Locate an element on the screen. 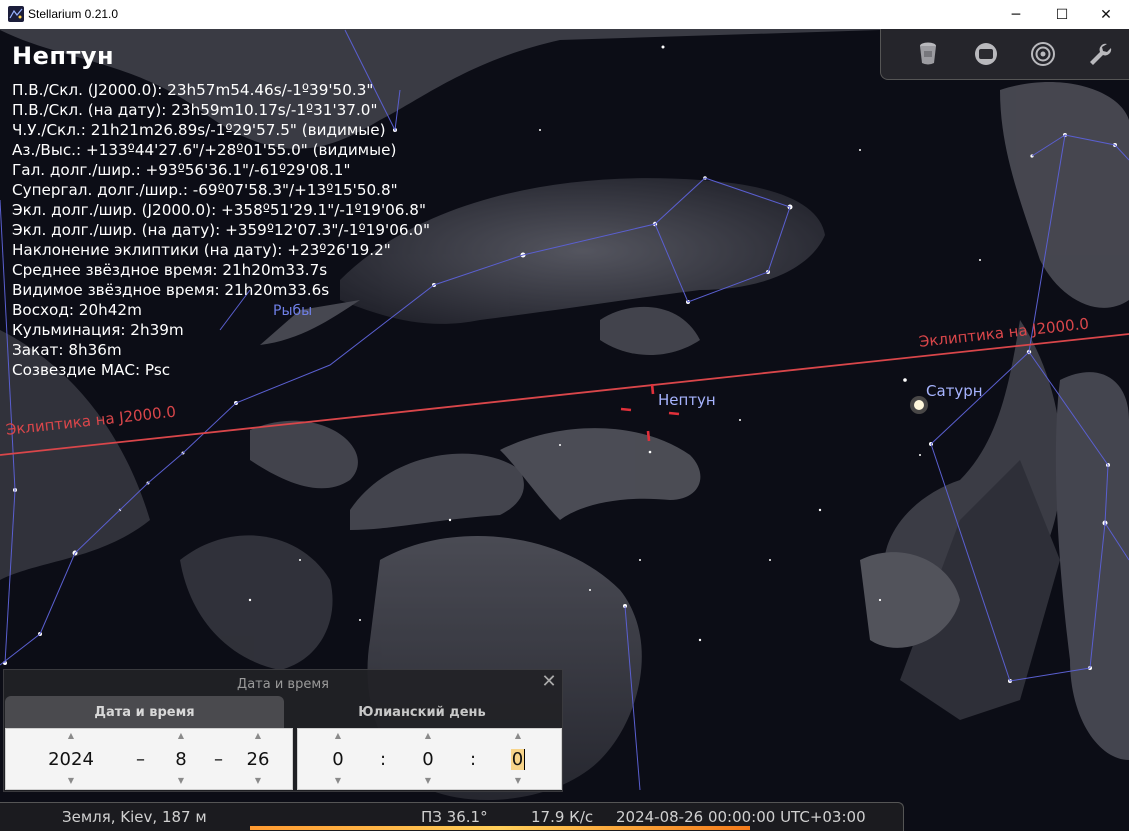 Image resolution: width=1129 pixels, height=831 pixels. hour-spinner: ▲ 0 ▼ is located at coordinates (338, 759).